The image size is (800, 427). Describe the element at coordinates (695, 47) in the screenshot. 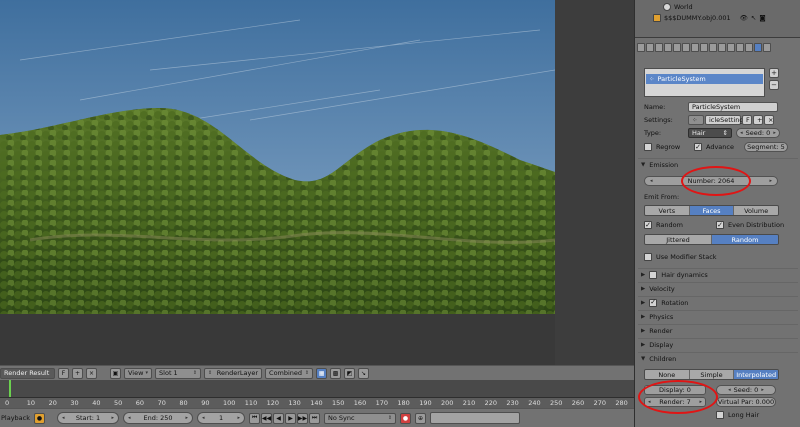

I see `tab-data` at that location.